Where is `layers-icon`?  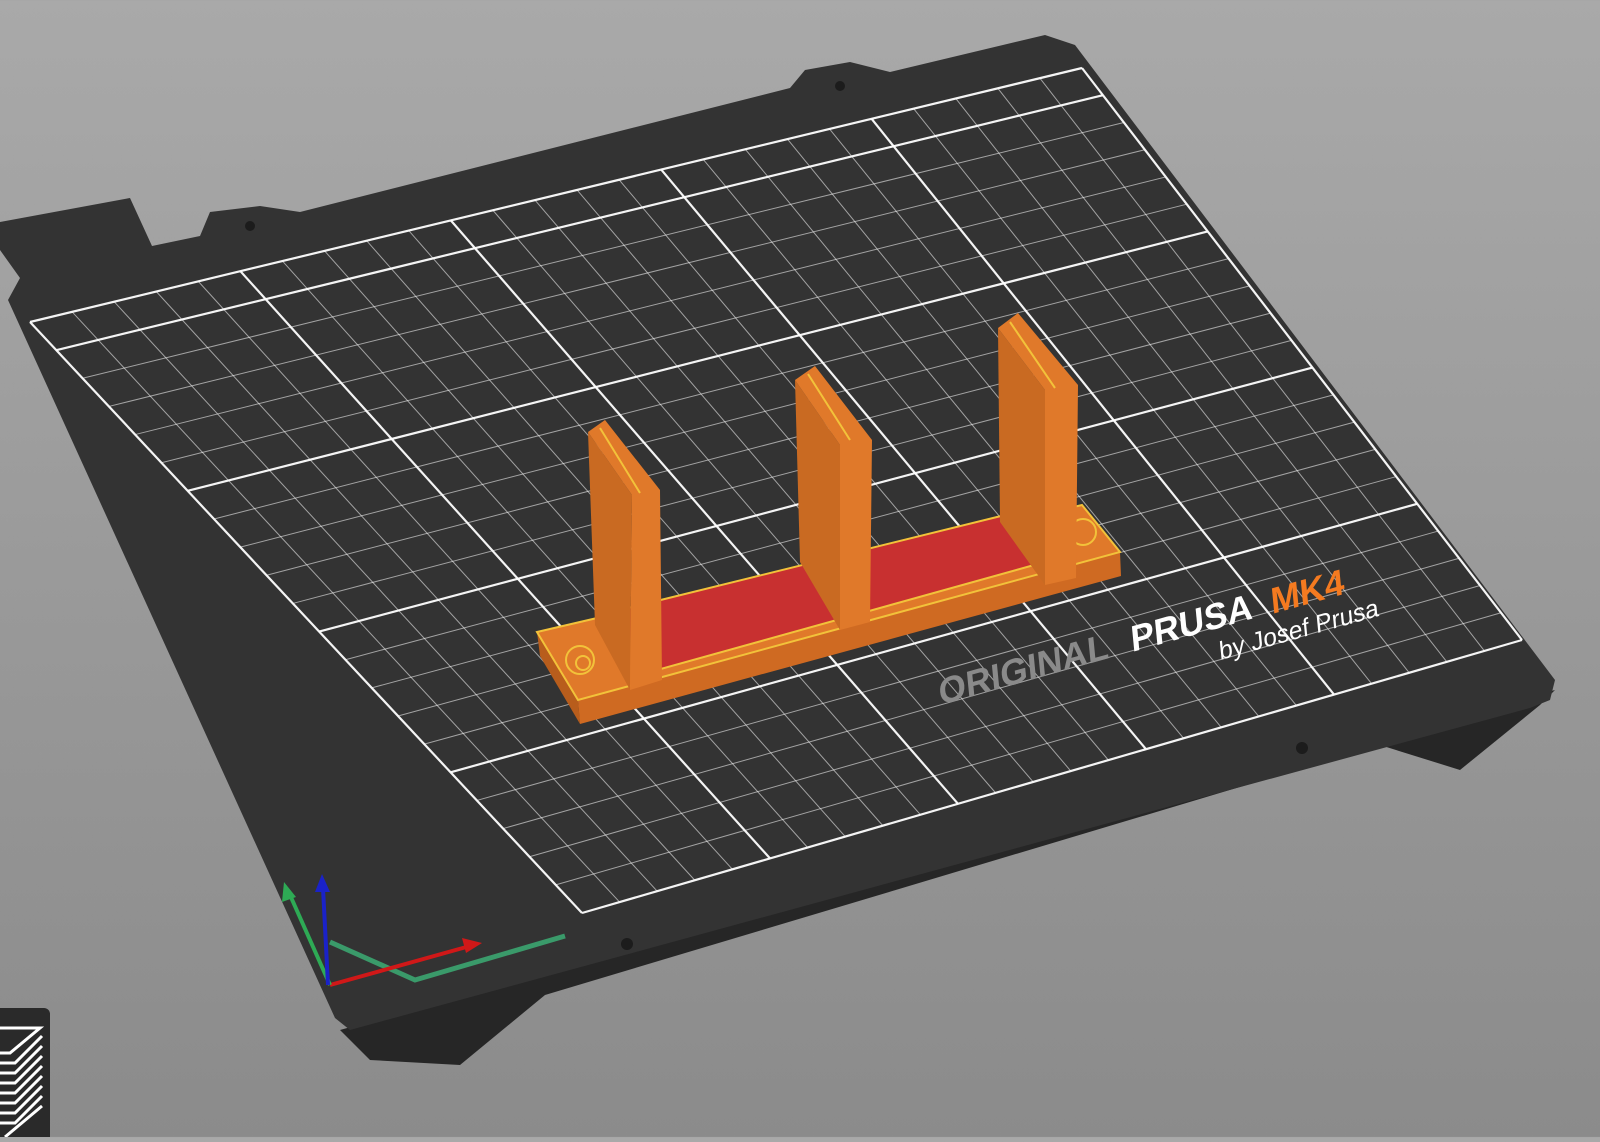 layers-icon is located at coordinates (22, 1082).